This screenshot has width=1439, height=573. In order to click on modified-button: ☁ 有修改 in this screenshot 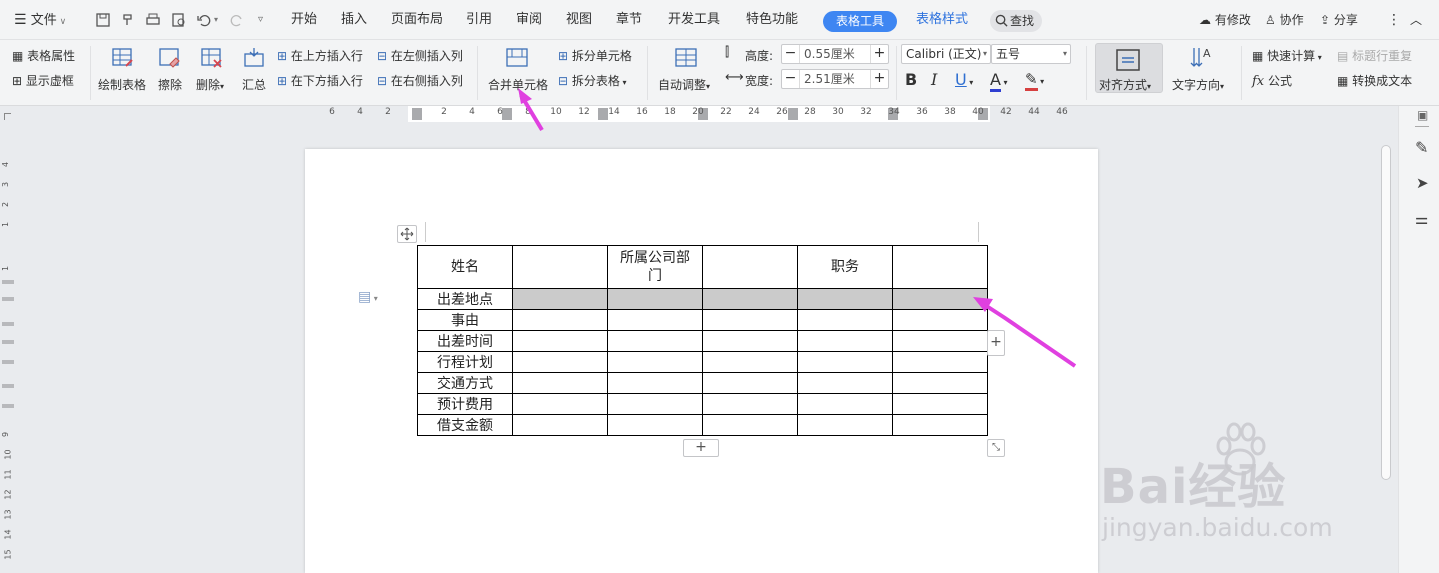, I will do `click(1225, 20)`.